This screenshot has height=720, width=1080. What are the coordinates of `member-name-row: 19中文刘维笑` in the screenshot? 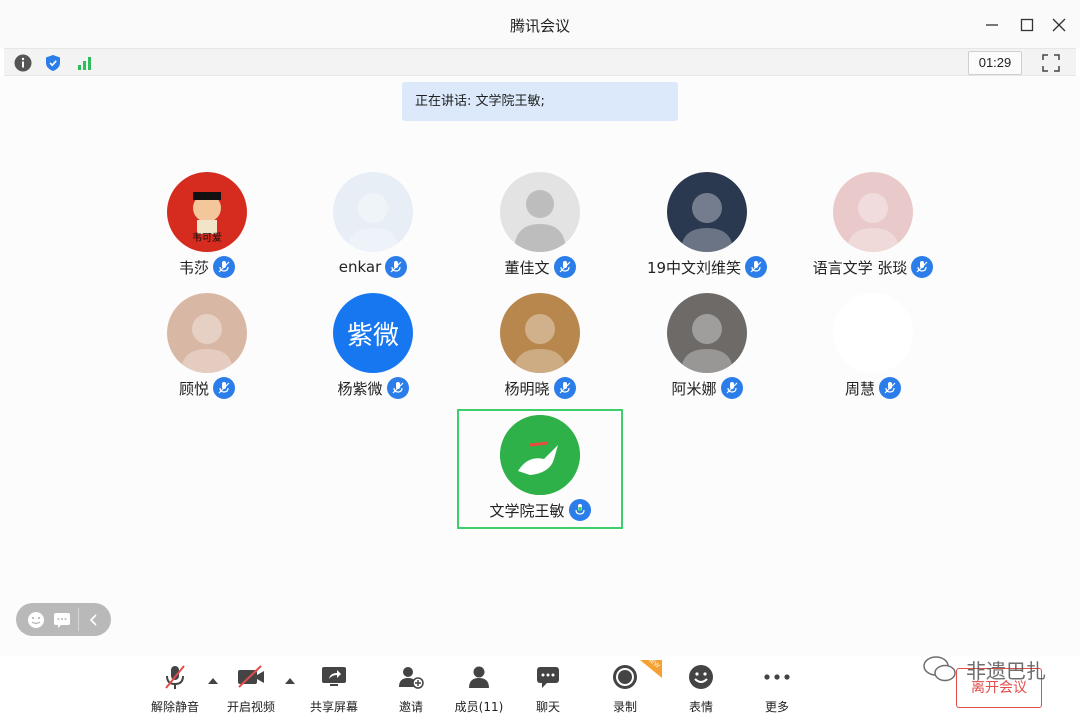 It's located at (707, 267).